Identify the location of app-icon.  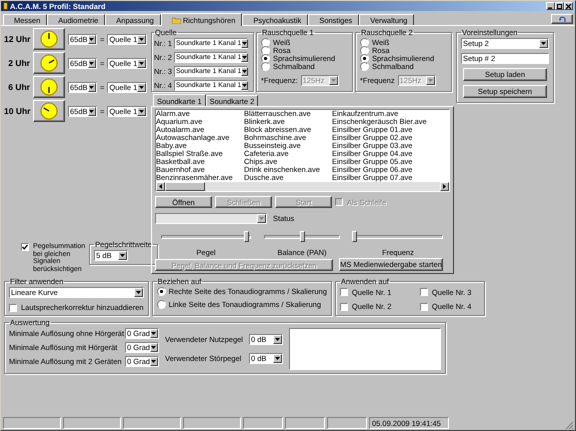
(5, 6).